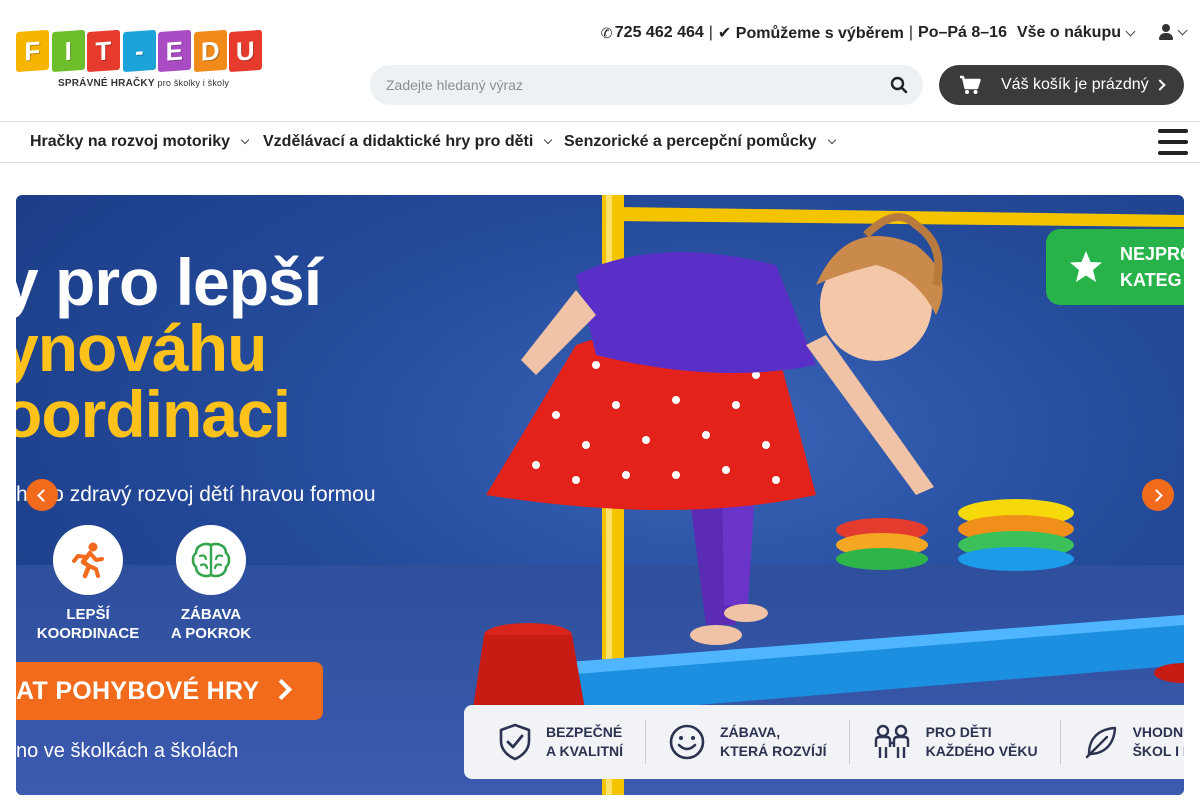 Image resolution: width=1200 pixels, height=800 pixels. I want to click on badge-line: NEJPRO, so click(1152, 254).